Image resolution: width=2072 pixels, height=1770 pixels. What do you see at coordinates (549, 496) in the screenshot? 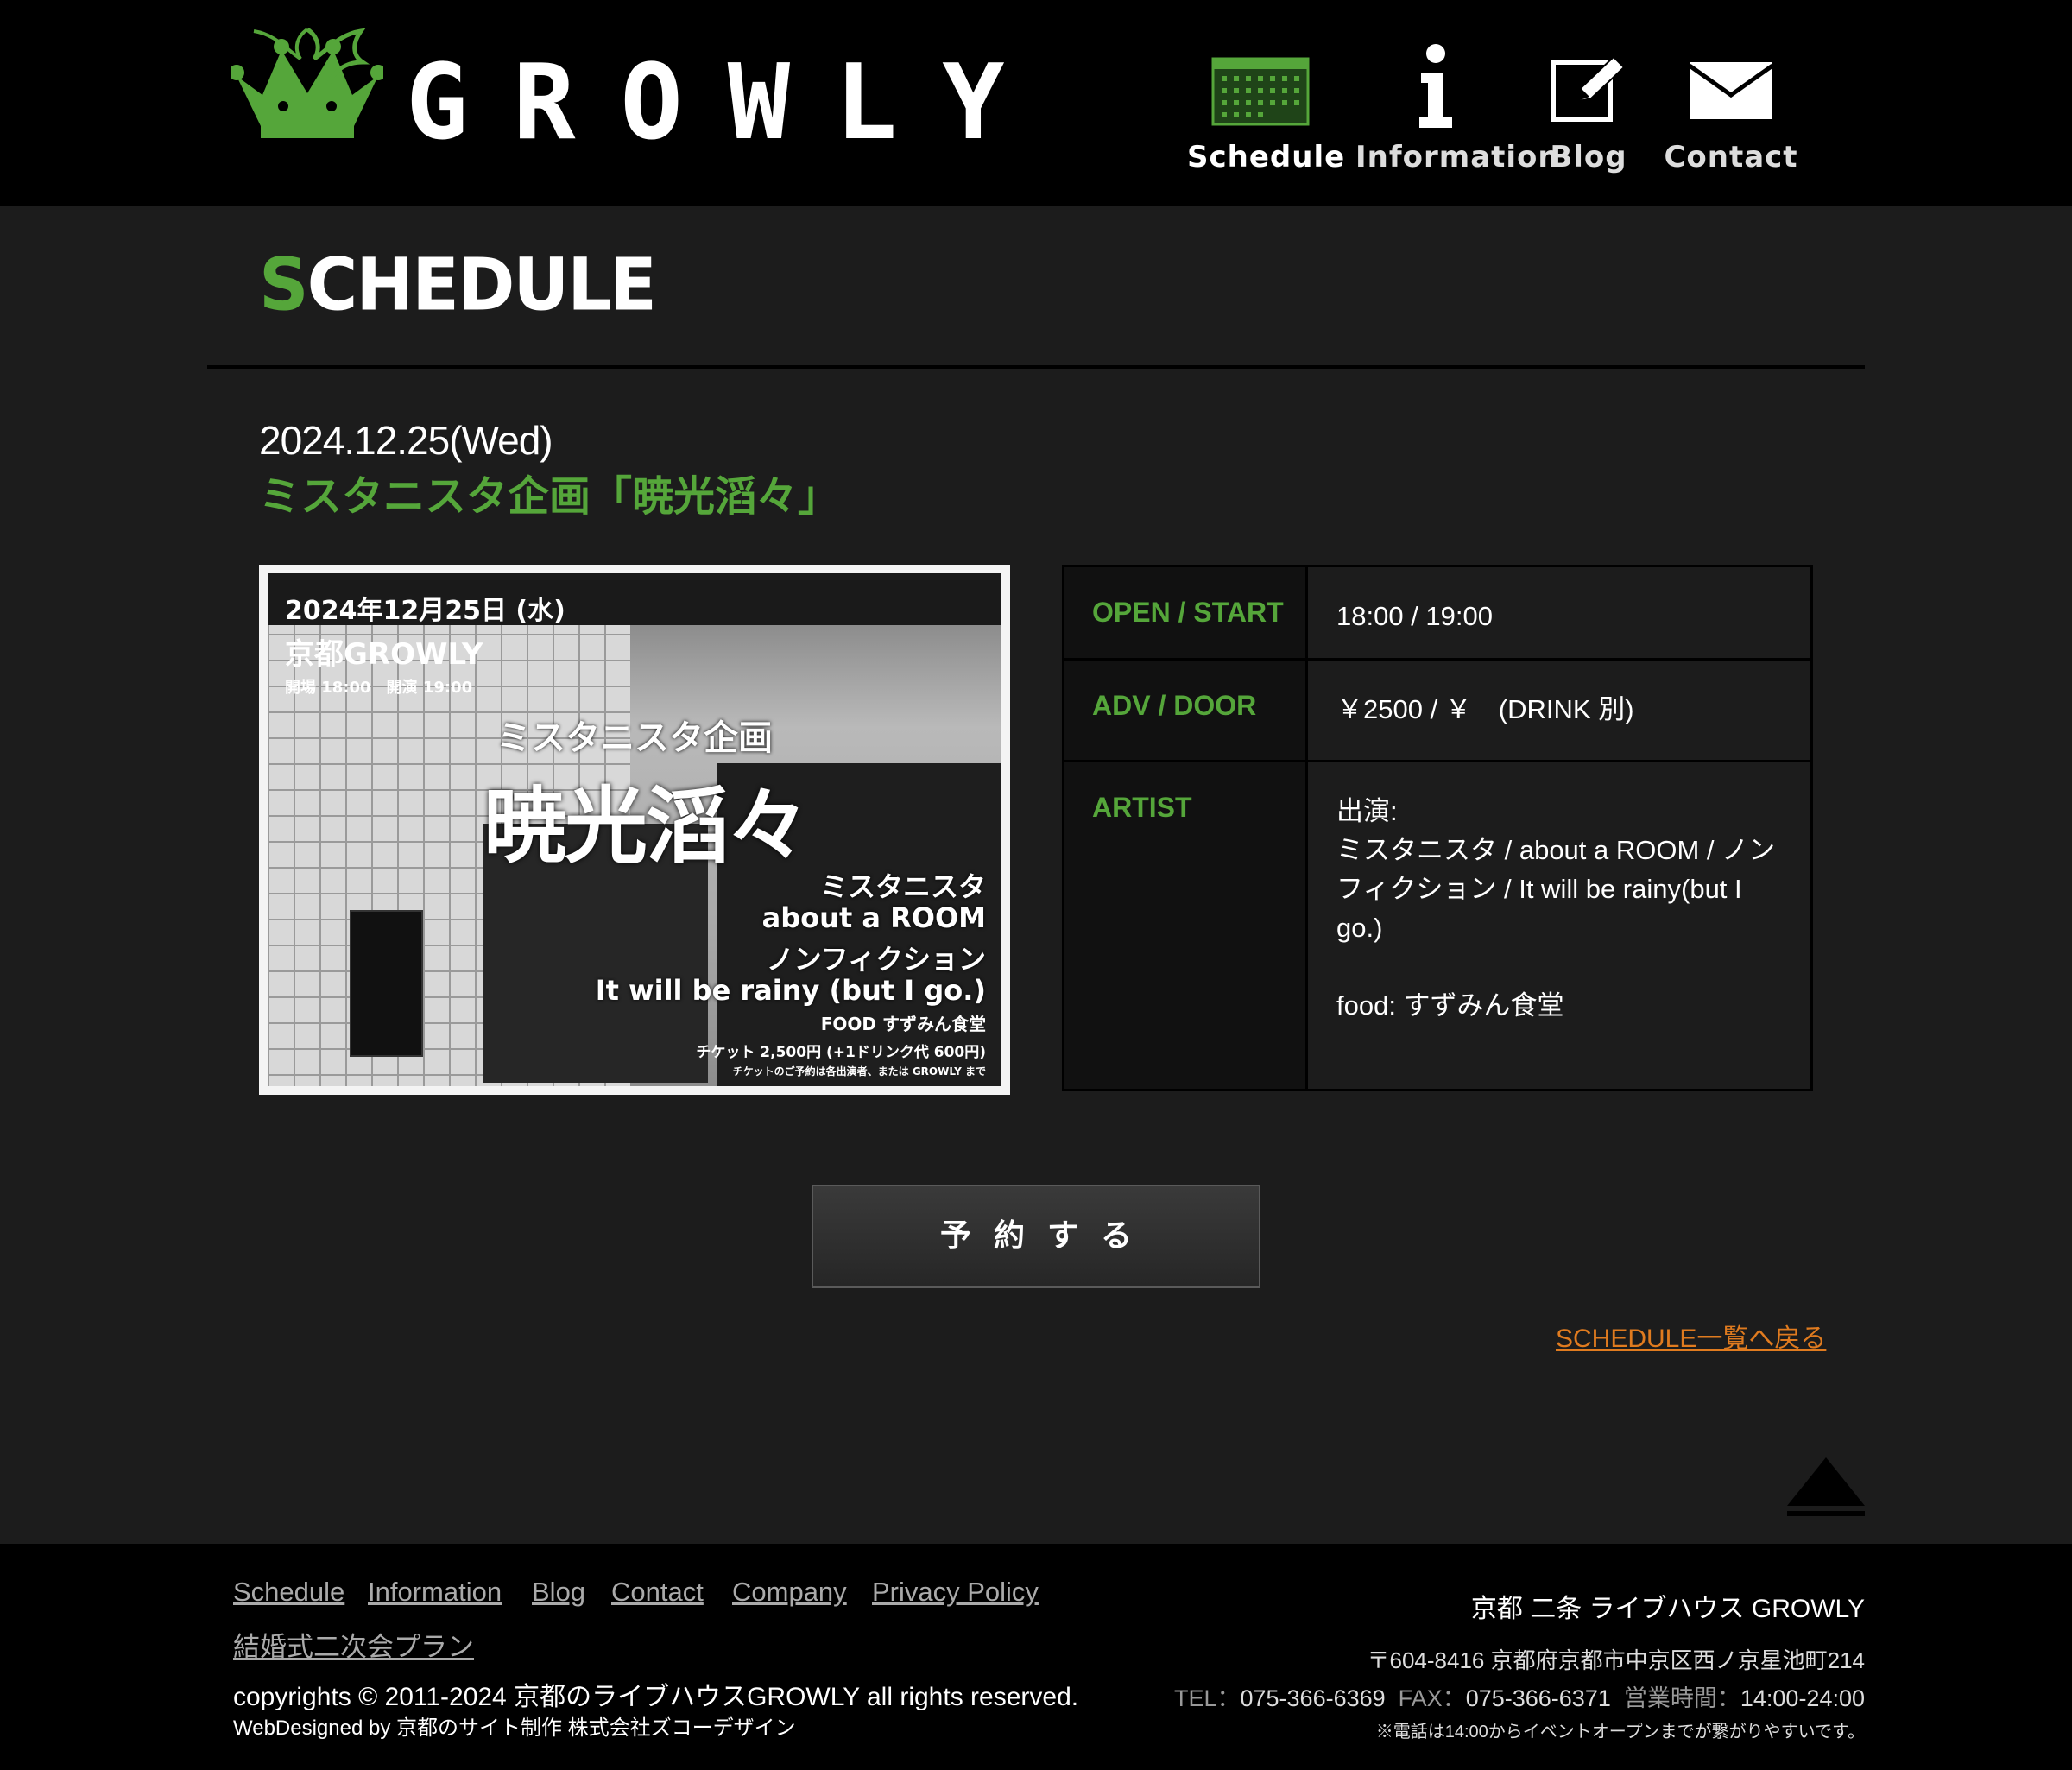
I see `event-title: ミスタニスタ企画「暁光滔々」` at bounding box center [549, 496].